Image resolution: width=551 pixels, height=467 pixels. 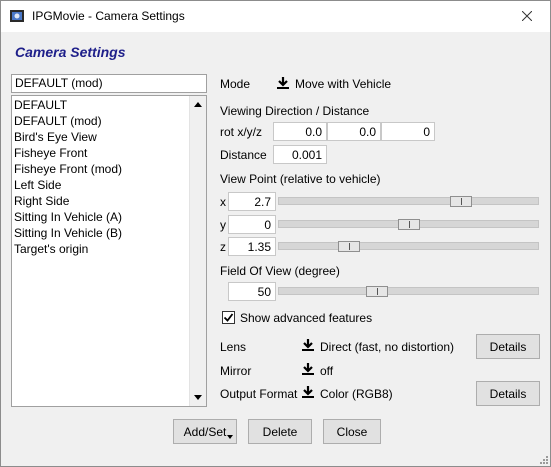 What do you see at coordinates (101, 137) in the screenshot?
I see `preset-list-item: Bird's Eye View` at bounding box center [101, 137].